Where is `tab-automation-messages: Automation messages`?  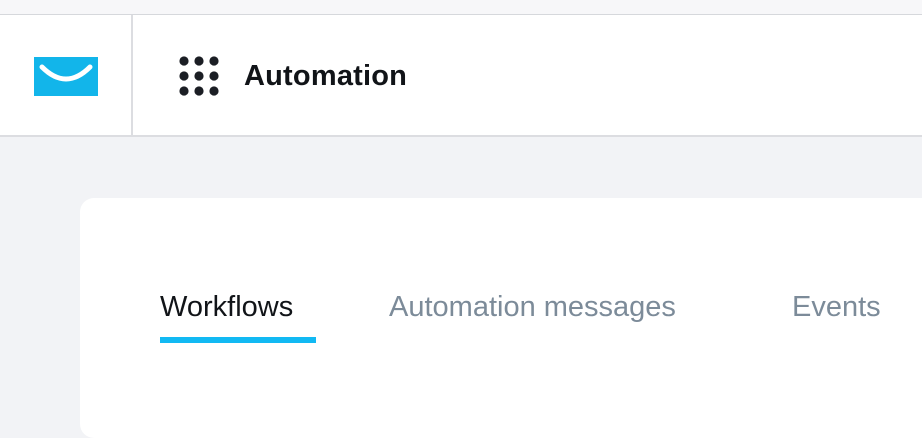 tab-automation-messages: Automation messages is located at coordinates (532, 307).